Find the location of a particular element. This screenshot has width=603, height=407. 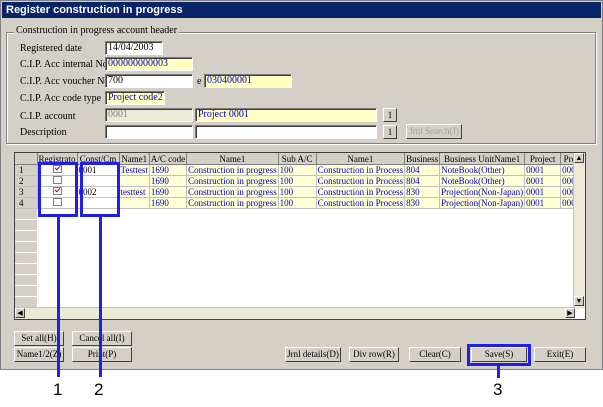

column-header: Sub A/C is located at coordinates (297, 159).